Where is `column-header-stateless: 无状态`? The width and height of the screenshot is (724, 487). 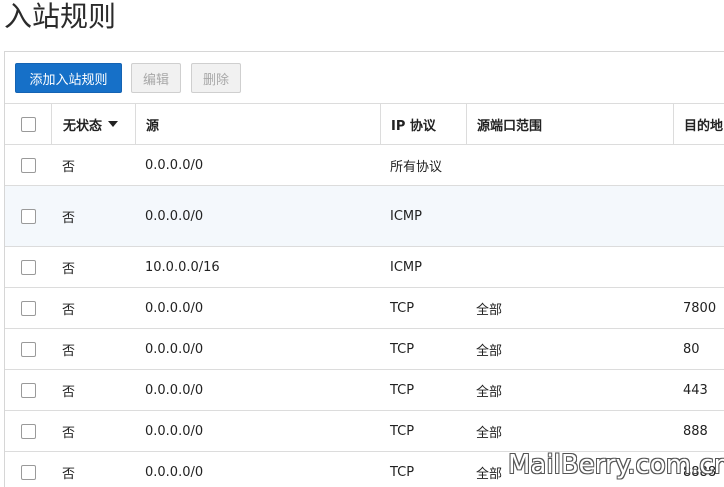 column-header-stateless: 无状态 is located at coordinates (93, 124).